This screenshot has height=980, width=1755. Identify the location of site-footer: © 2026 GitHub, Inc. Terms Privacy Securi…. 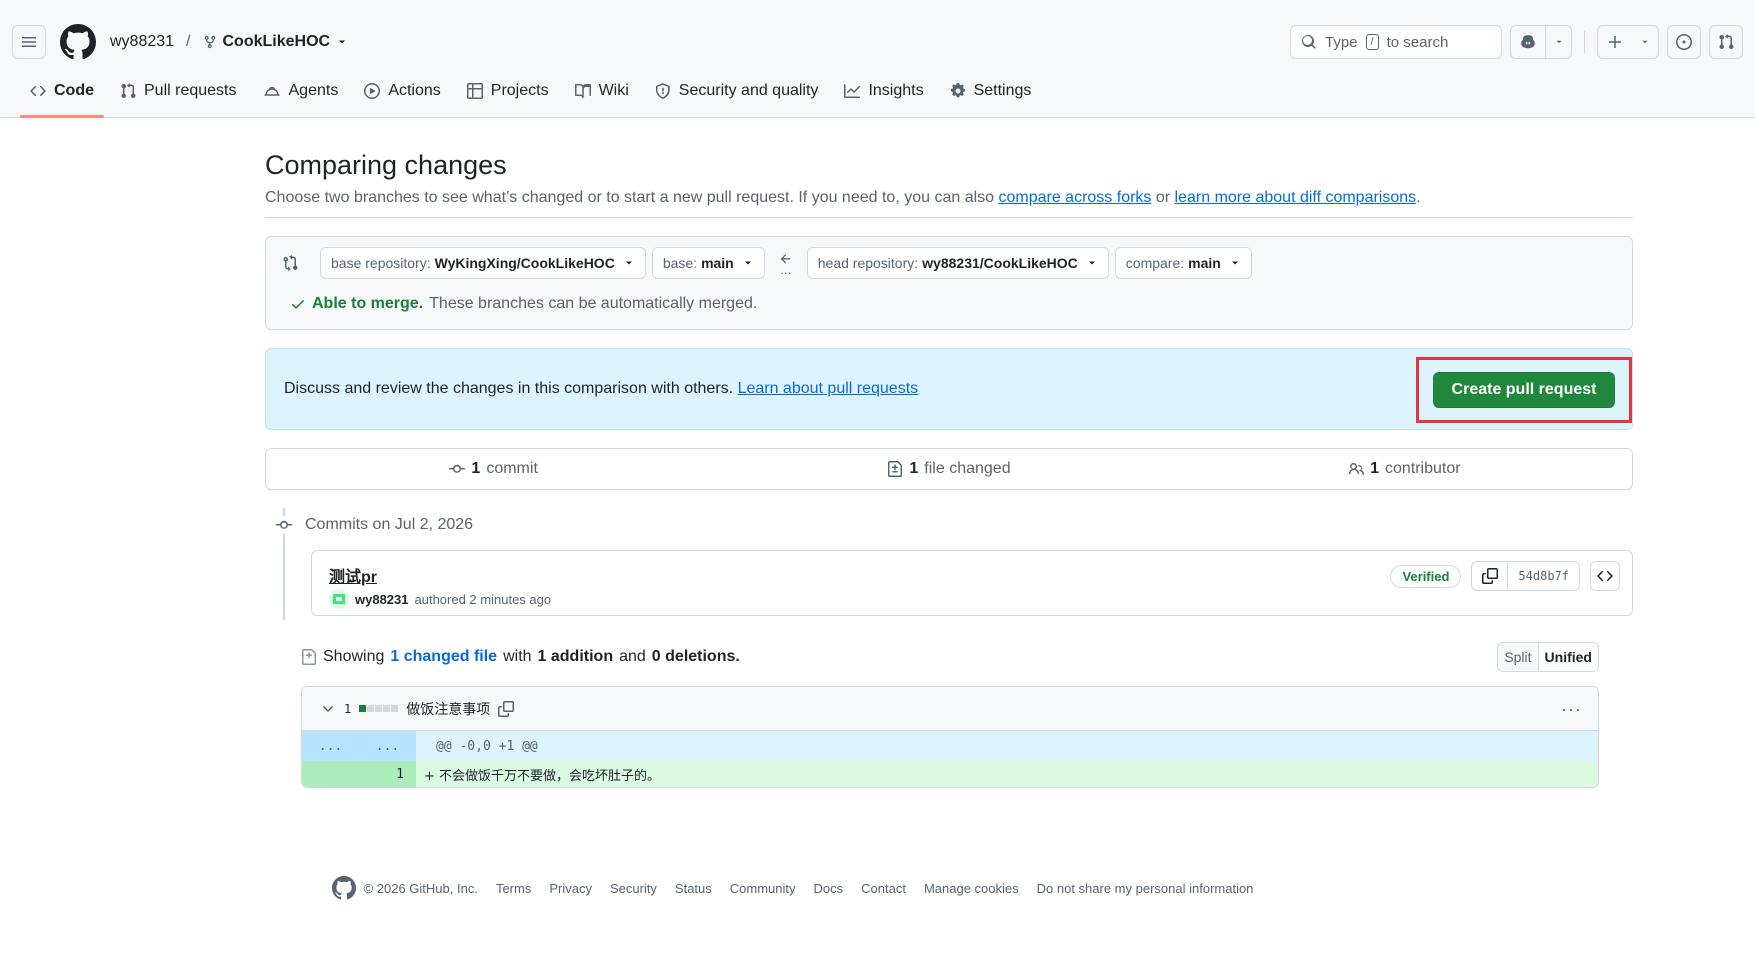
(877, 888).